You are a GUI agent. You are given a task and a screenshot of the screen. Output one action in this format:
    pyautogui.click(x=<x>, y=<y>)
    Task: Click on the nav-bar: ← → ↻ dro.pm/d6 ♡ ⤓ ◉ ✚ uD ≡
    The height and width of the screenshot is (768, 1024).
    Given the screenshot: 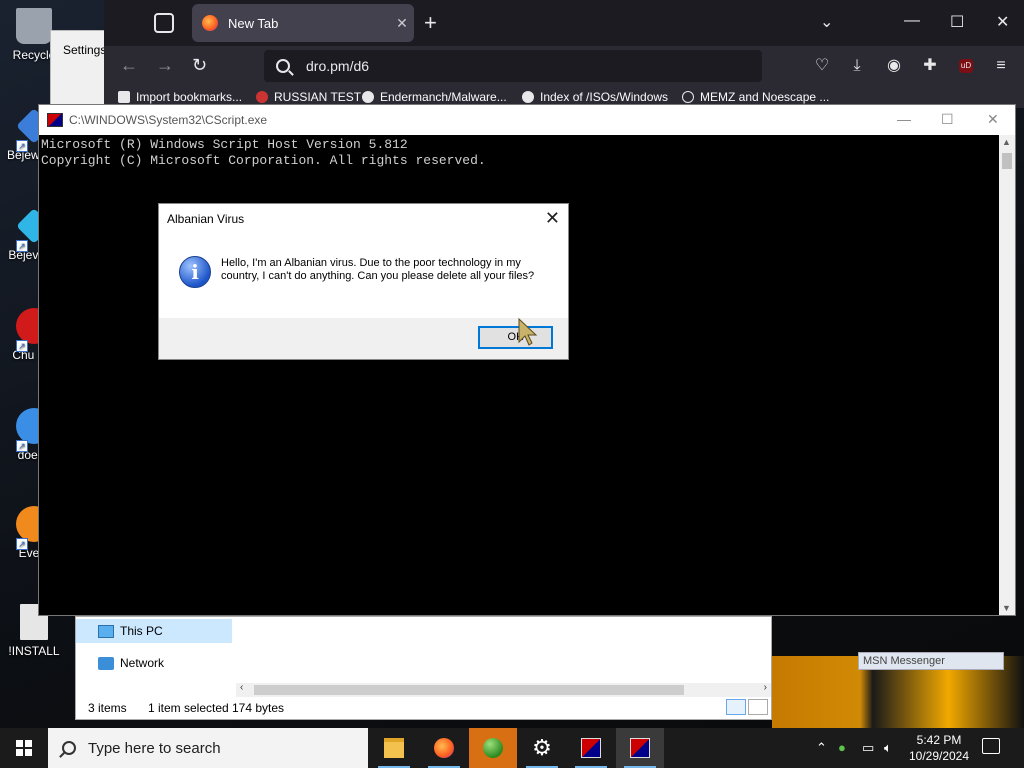 What is the action you would take?
    pyautogui.click(x=564, y=66)
    